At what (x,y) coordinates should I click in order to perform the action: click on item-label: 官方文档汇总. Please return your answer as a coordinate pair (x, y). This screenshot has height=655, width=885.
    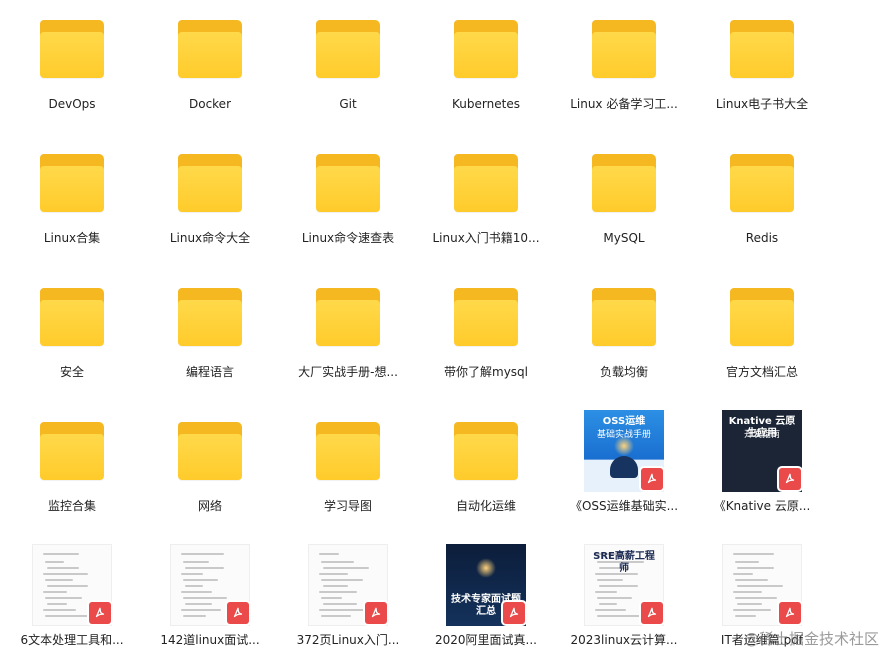
    Looking at the image, I should click on (761, 372).